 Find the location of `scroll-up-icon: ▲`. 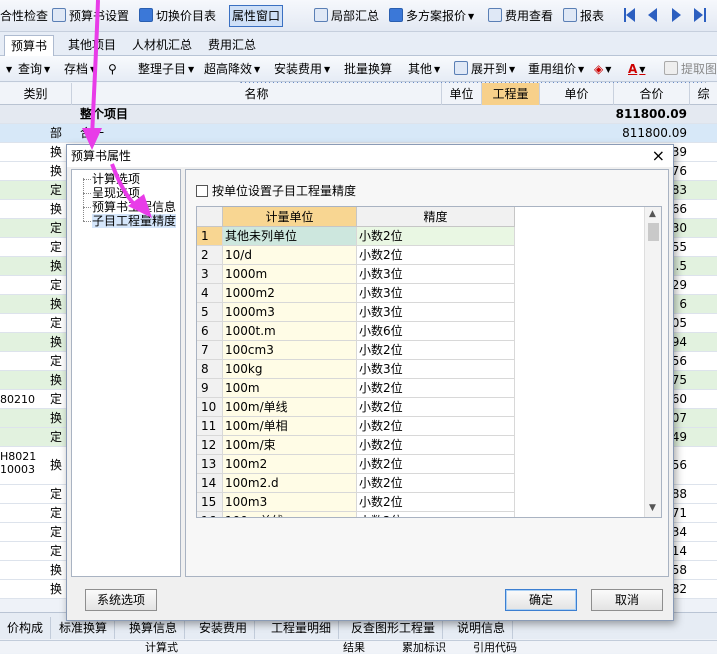

scroll-up-icon: ▲ is located at coordinates (652, 214).